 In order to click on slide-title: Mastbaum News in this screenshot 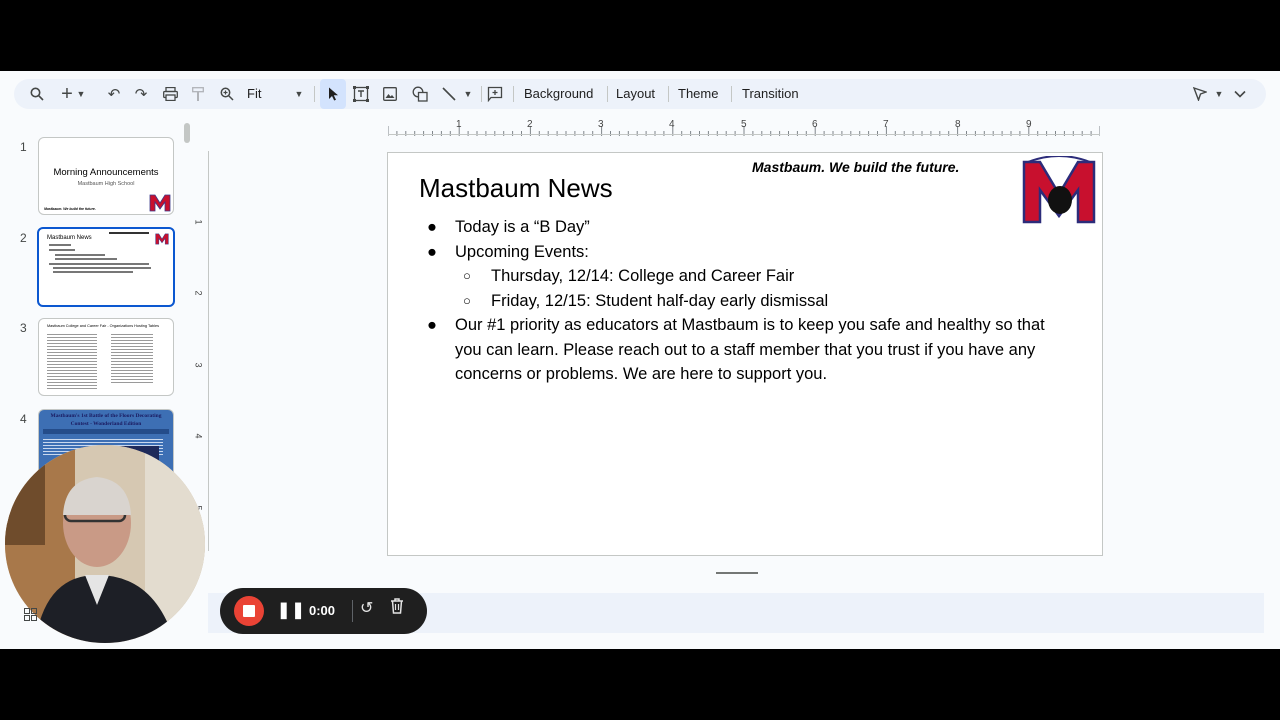, I will do `click(516, 188)`.